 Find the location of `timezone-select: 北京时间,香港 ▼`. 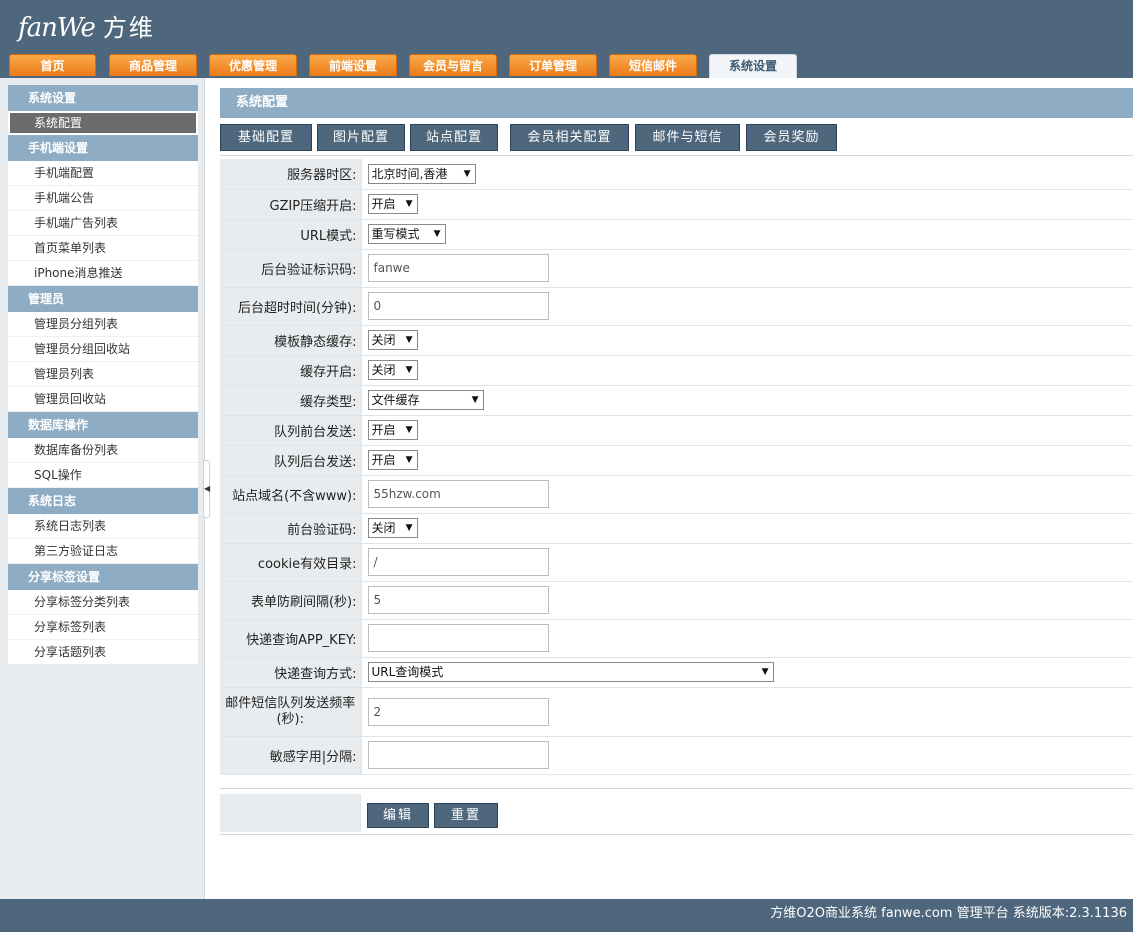

timezone-select: 北京时间,香港 ▼ is located at coordinates (421, 173).